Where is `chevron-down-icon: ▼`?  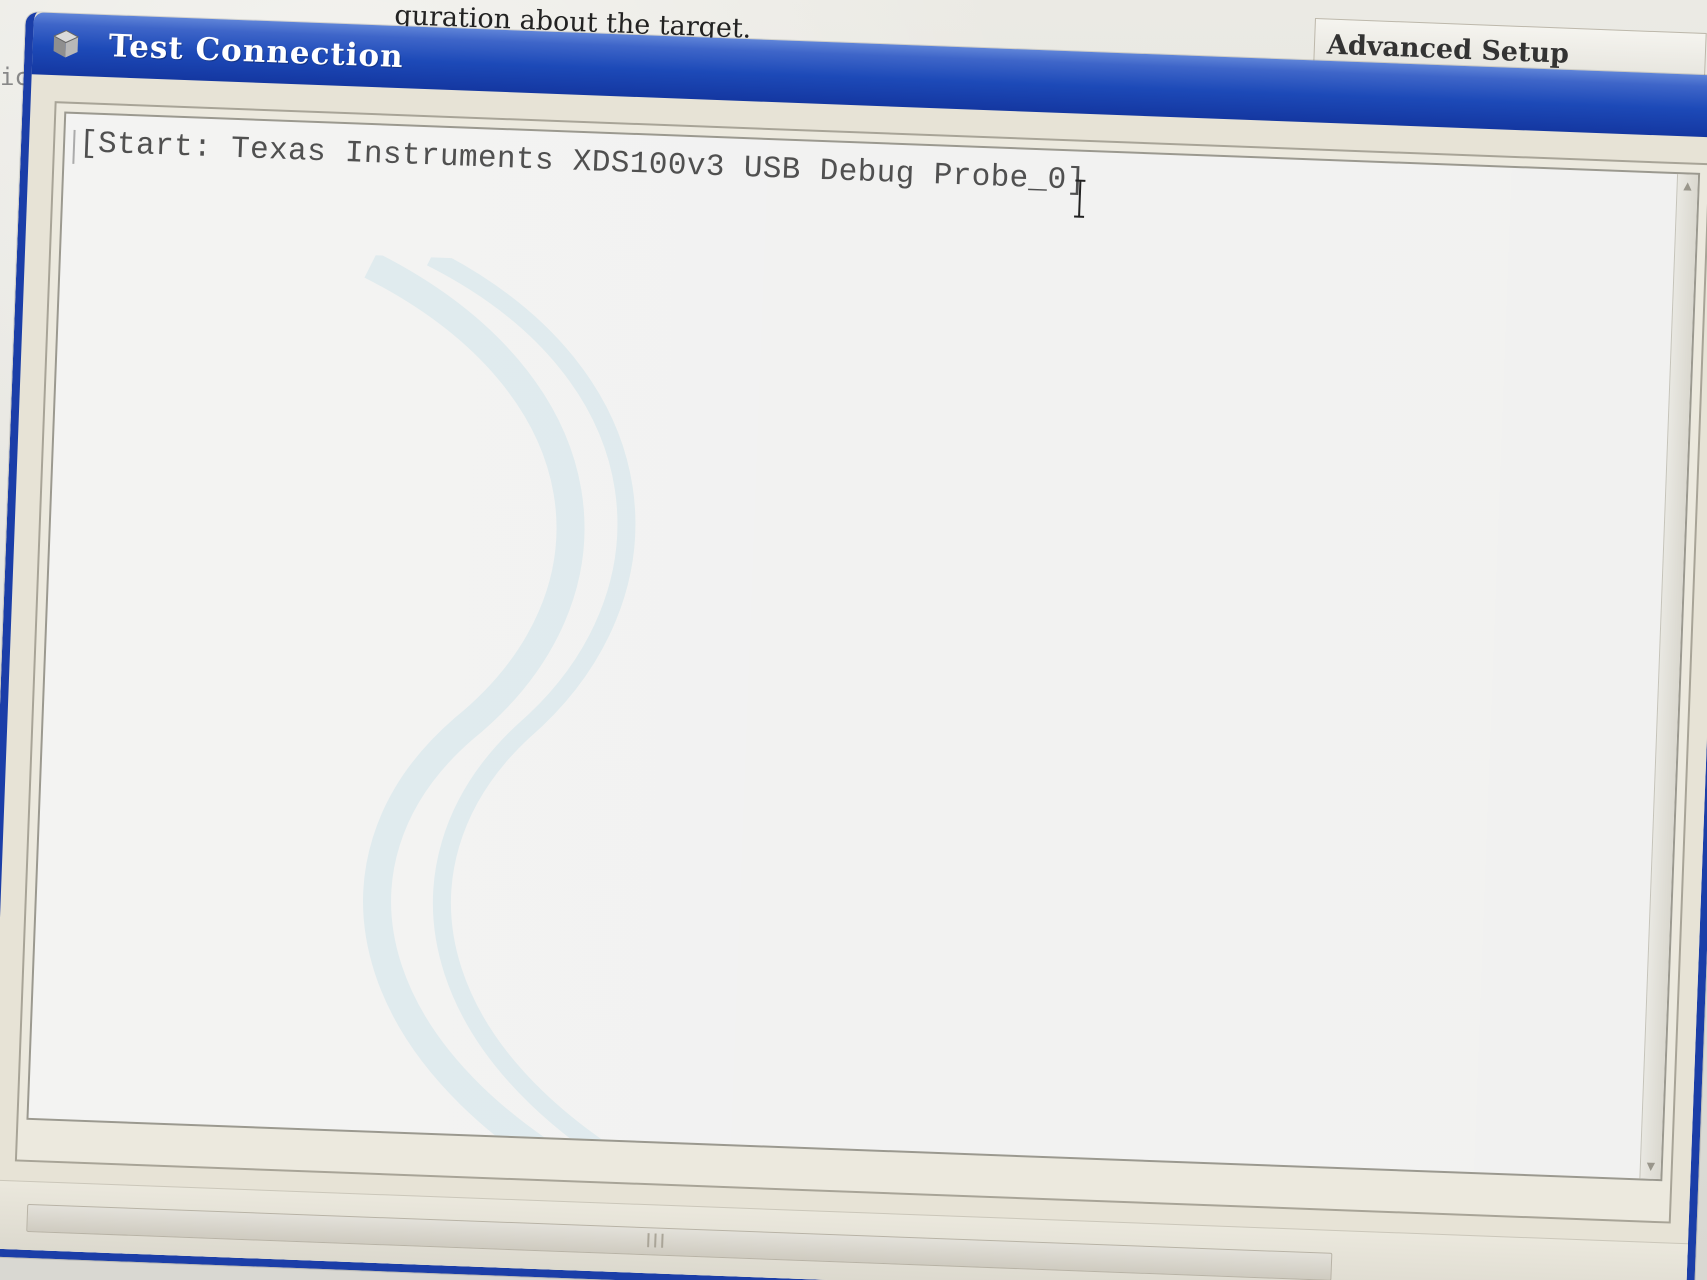
chevron-down-icon: ▼ is located at coordinates (1651, 1165).